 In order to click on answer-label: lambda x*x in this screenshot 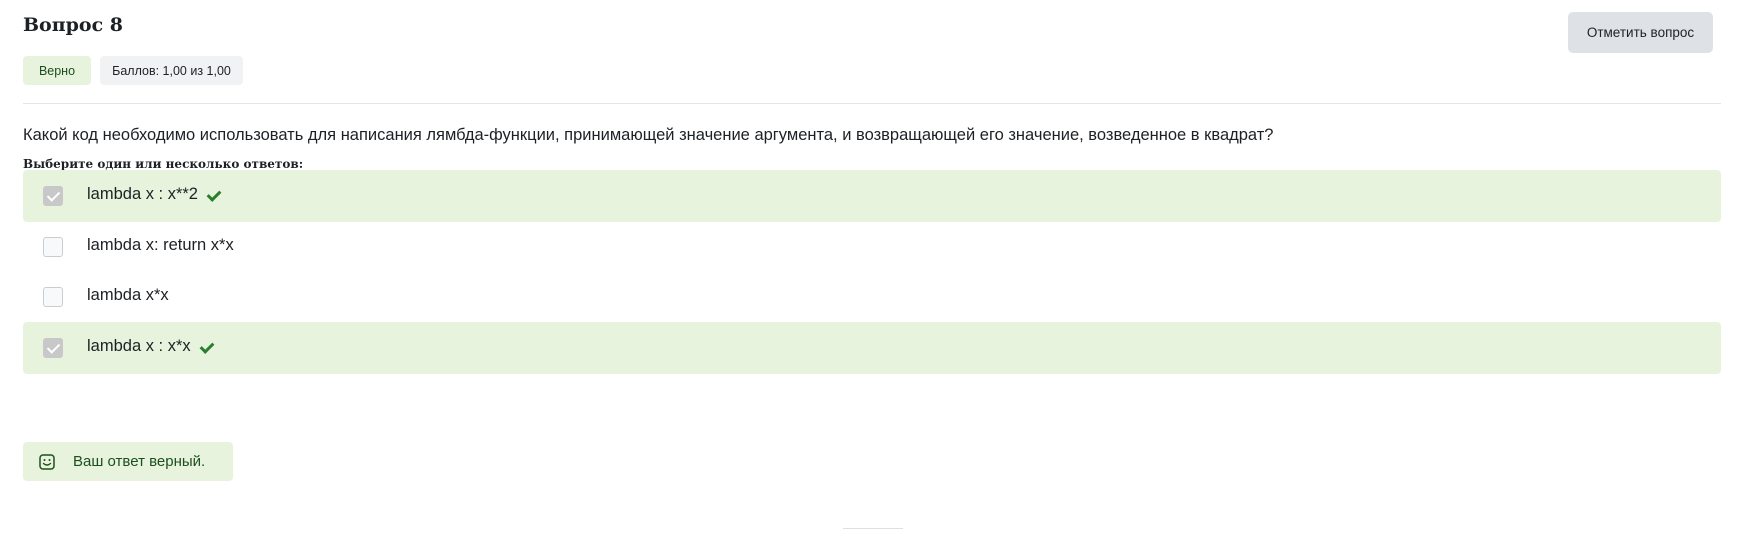, I will do `click(128, 295)`.